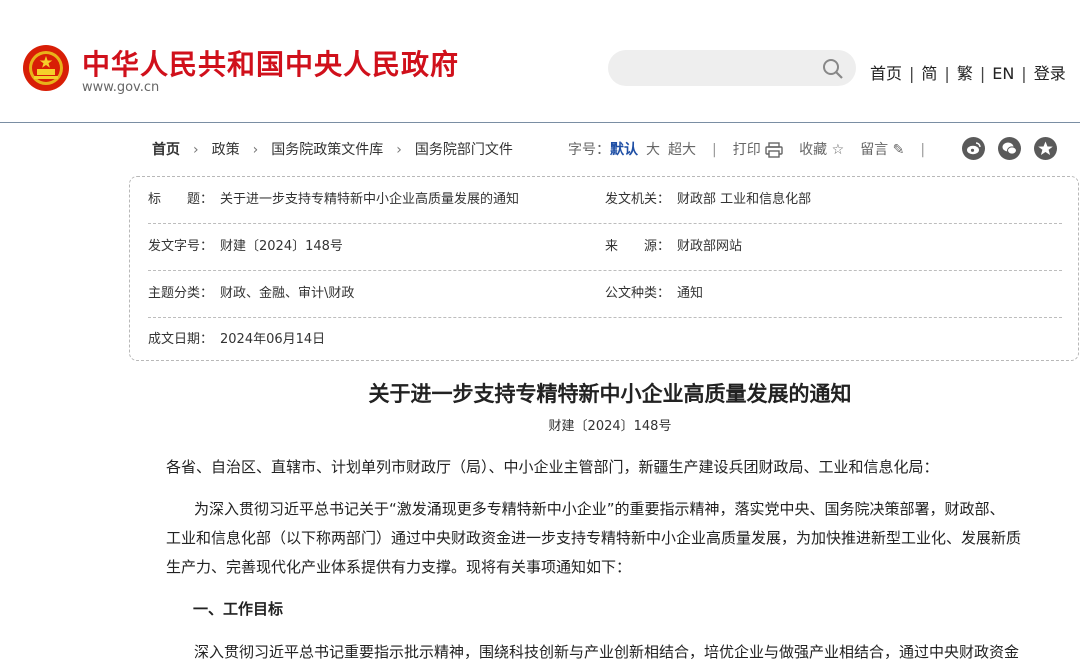 This screenshot has width=1080, height=668. Describe the element at coordinates (929, 72) in the screenshot. I see `nav-simplified: 简` at that location.